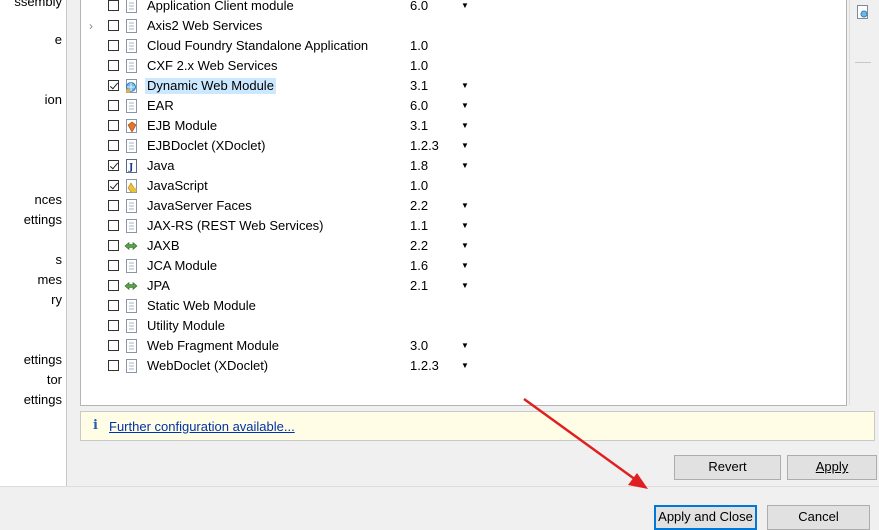 Image resolution: width=879 pixels, height=530 pixels. Describe the element at coordinates (213, 346) in the screenshot. I see `facet-name: Web Fragment Module` at that location.